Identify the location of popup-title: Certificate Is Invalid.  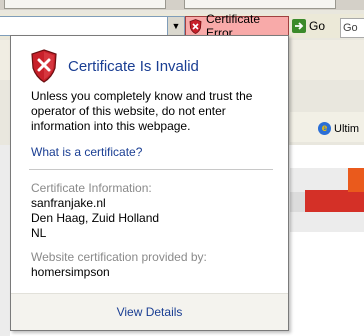
(133, 66).